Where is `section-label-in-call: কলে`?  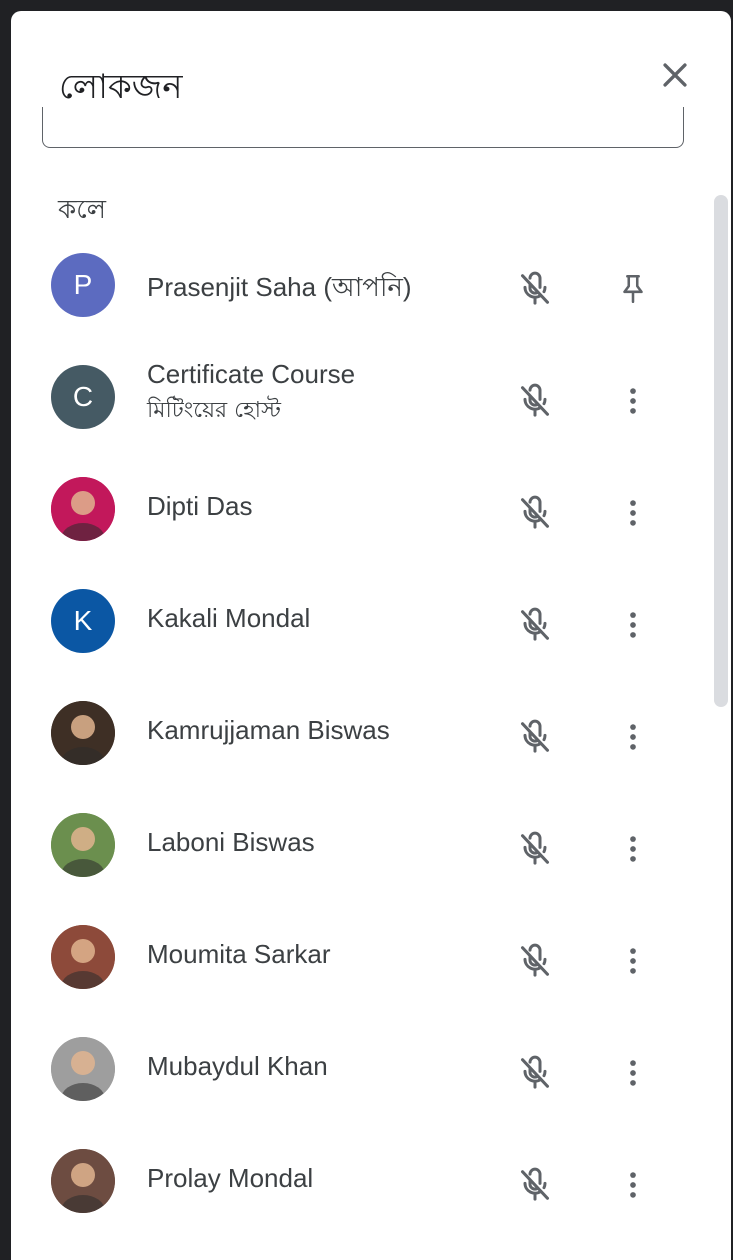 section-label-in-call: কলে is located at coordinates (82, 210).